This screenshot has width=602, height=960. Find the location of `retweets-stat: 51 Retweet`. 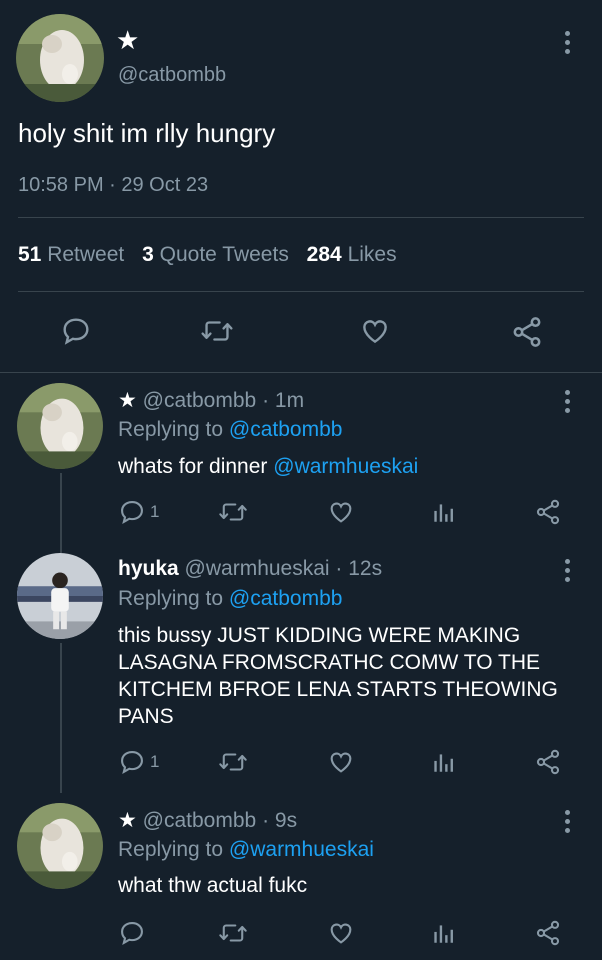

retweets-stat: 51 Retweet is located at coordinates (71, 254).